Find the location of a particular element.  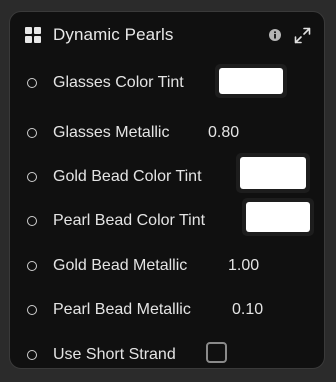

property-row-glasses-color-tint: Glasses Color Tint is located at coordinates (167, 84).